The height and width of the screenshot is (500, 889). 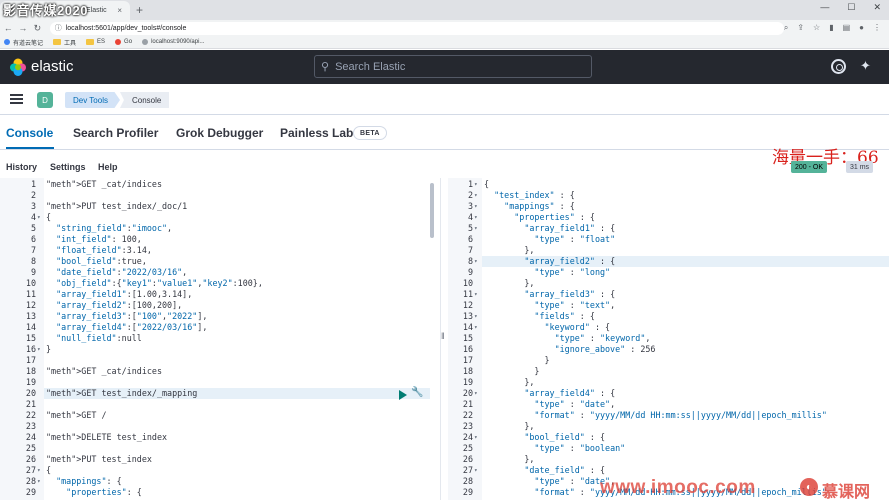 I want to click on code-line: 16 "ignore_above" : 256, so click(x=668, y=349).